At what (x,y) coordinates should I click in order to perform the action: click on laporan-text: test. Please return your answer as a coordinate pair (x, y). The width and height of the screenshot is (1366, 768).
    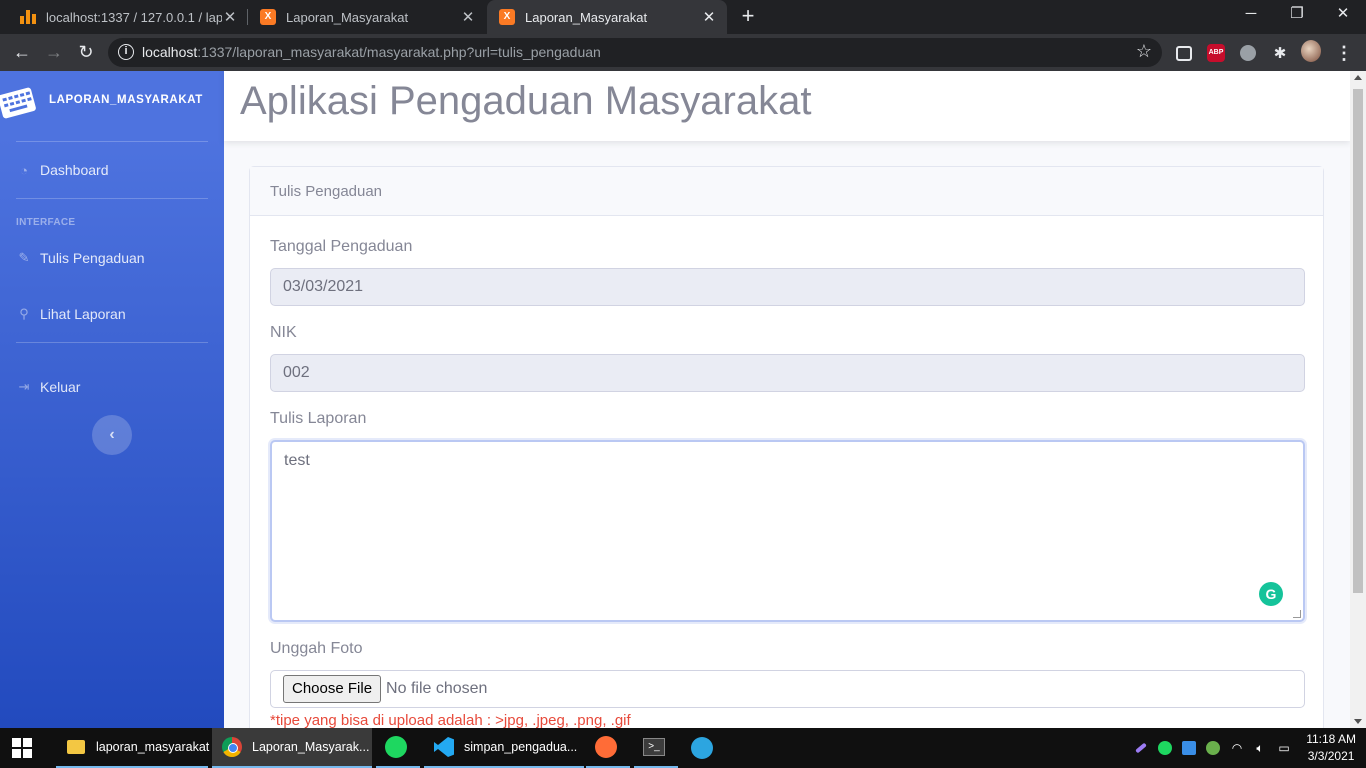
    Looking at the image, I should click on (297, 460).